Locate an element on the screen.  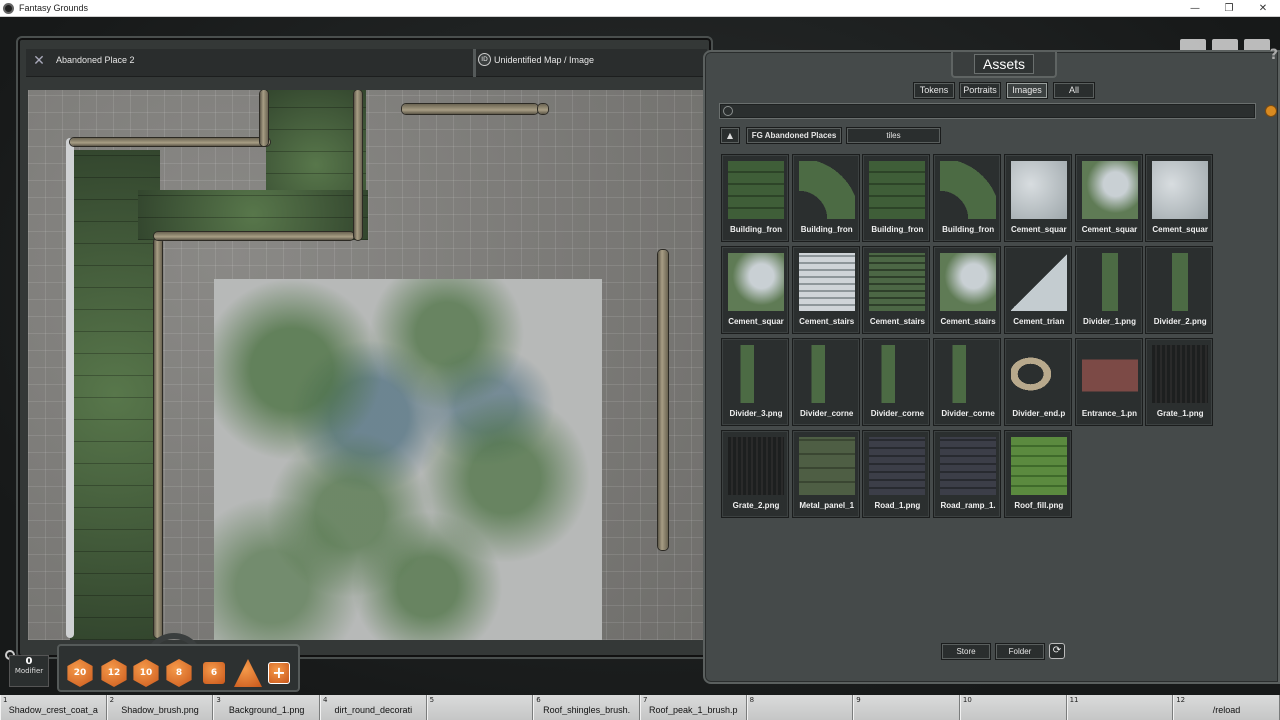
asset-tile: Divider_end.p is located at coordinates (1037, 382).